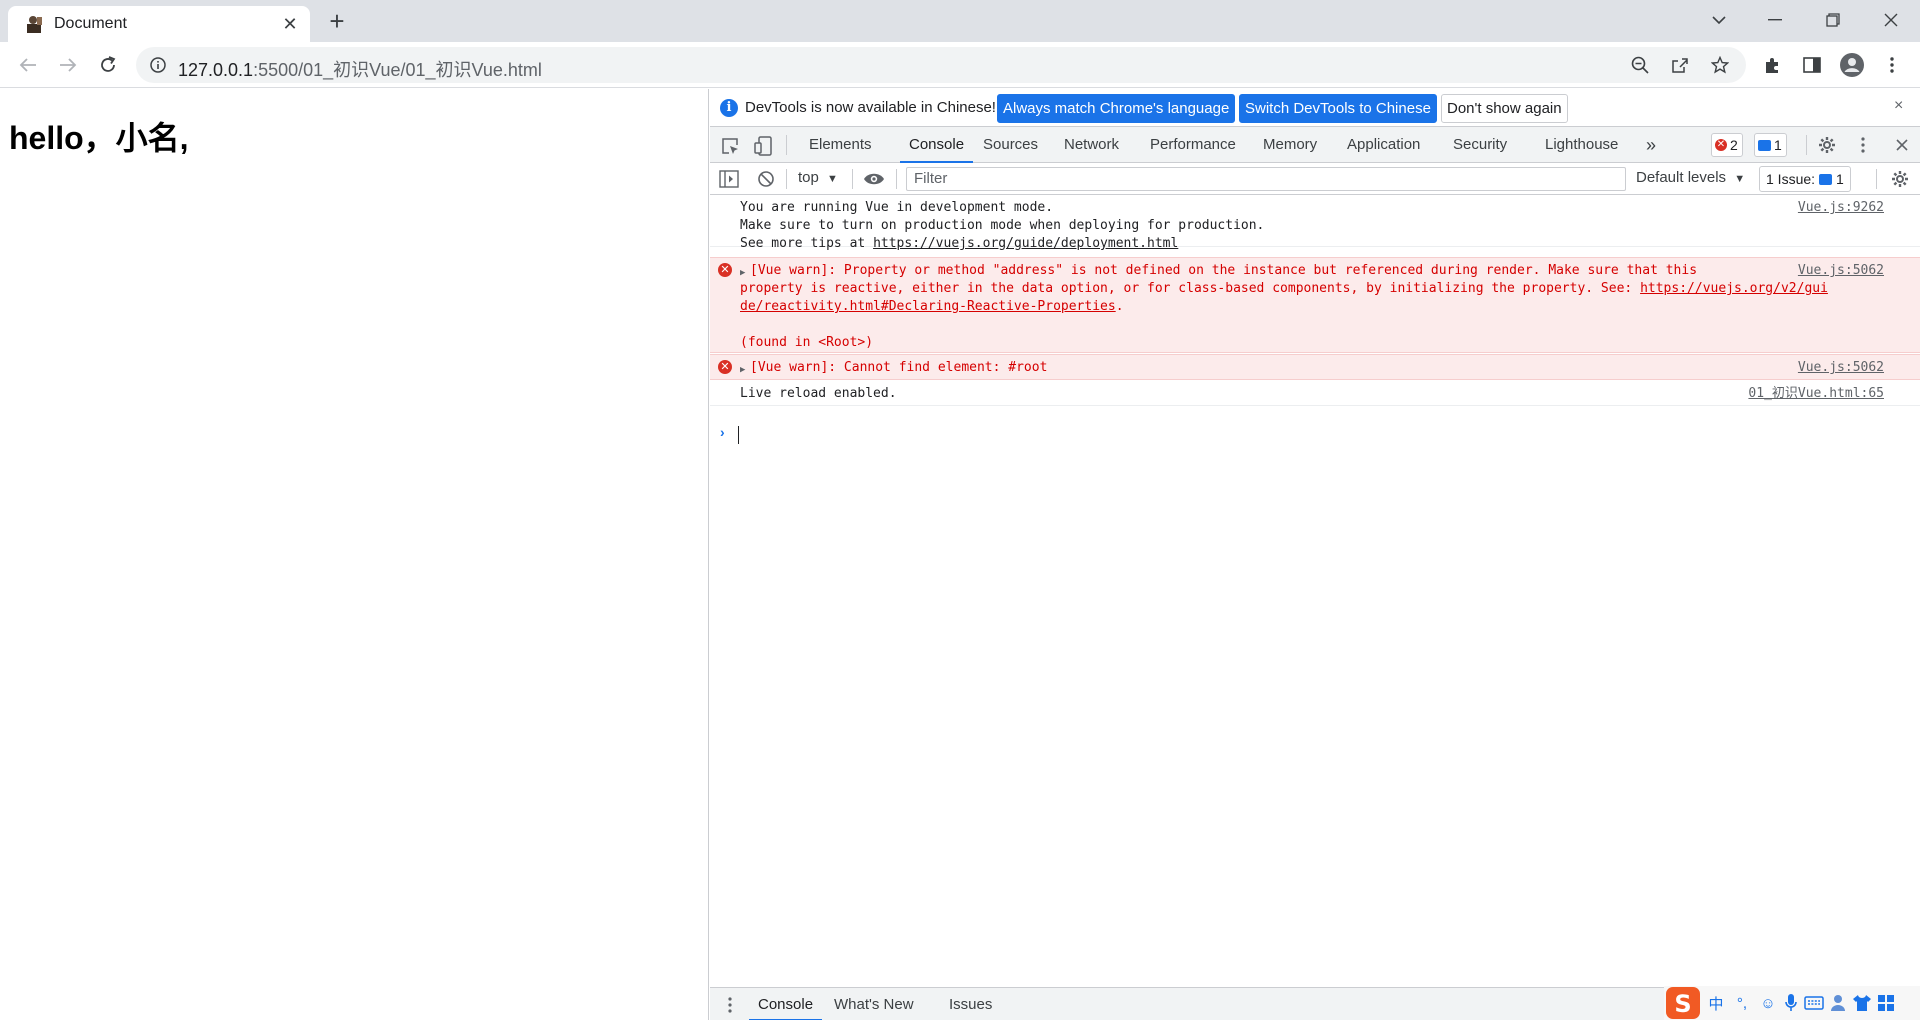  Describe the element at coordinates (1716, 1003) in the screenshot. I see `ime-language-toggle: 中` at that location.